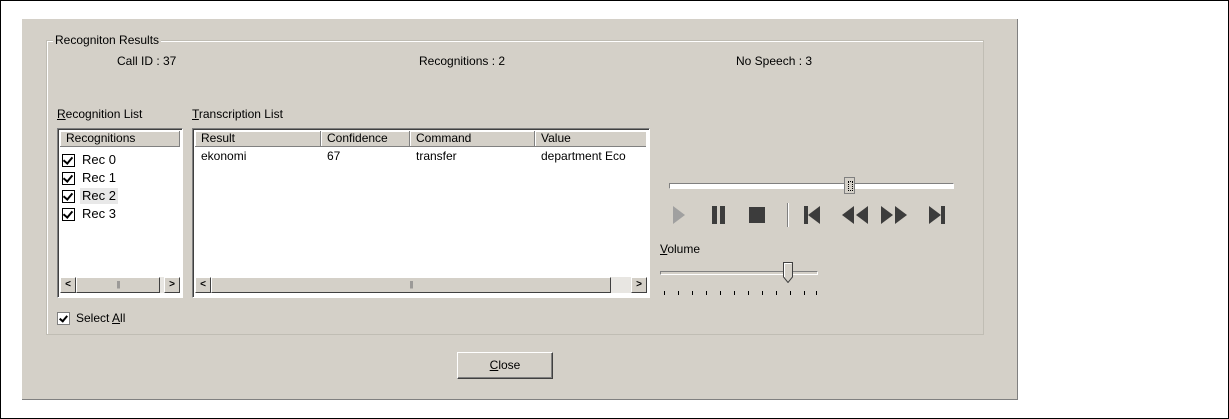 This screenshot has width=1229, height=419. I want to click on list-item: Rec 1, so click(90, 178).